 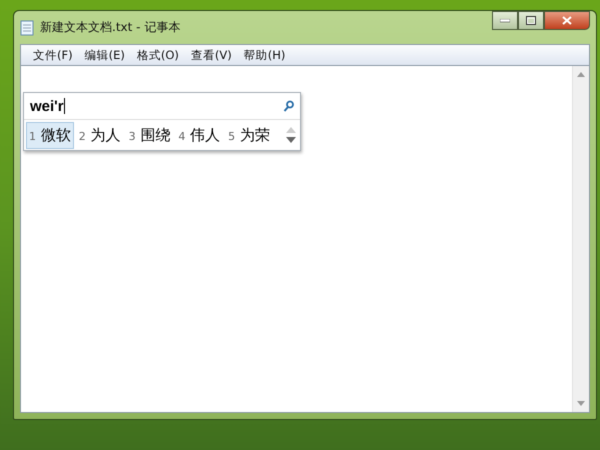 I want to click on maximize-button, so click(x=531, y=20).